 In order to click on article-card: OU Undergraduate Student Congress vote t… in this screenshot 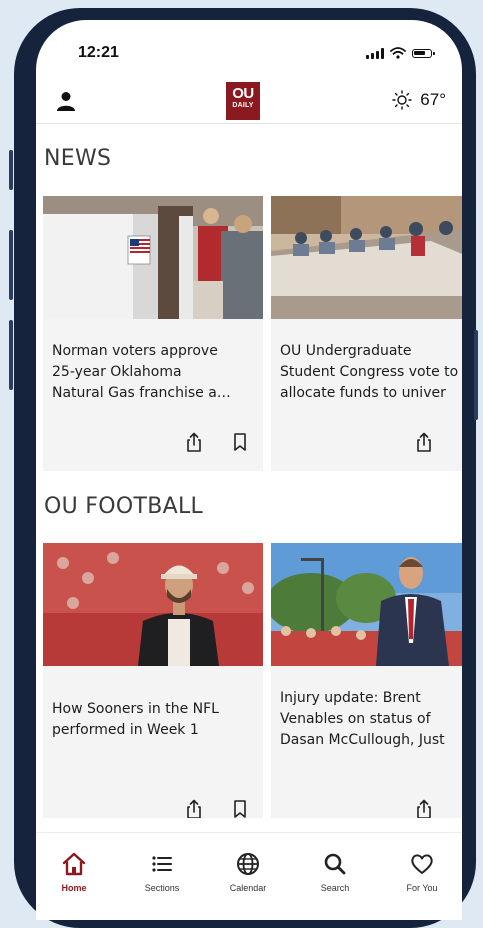, I will do `click(366, 333)`.